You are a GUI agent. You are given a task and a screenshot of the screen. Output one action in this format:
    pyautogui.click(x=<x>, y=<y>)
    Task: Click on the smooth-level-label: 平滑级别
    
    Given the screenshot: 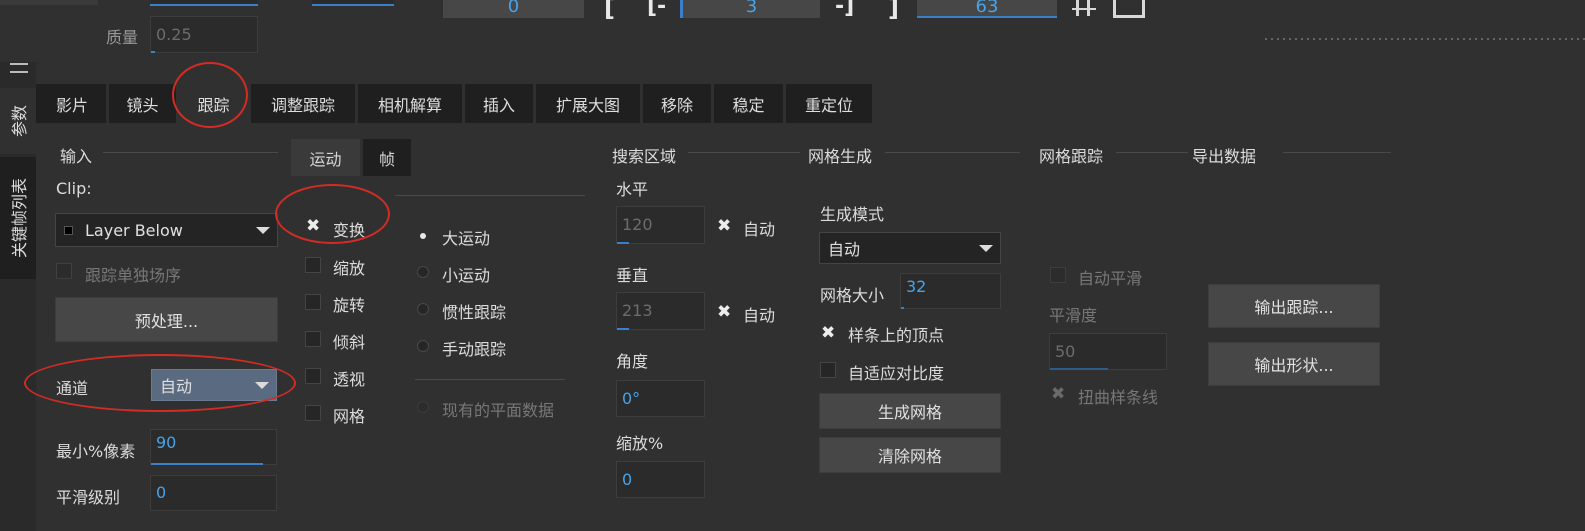 What is the action you would take?
    pyautogui.click(x=88, y=497)
    